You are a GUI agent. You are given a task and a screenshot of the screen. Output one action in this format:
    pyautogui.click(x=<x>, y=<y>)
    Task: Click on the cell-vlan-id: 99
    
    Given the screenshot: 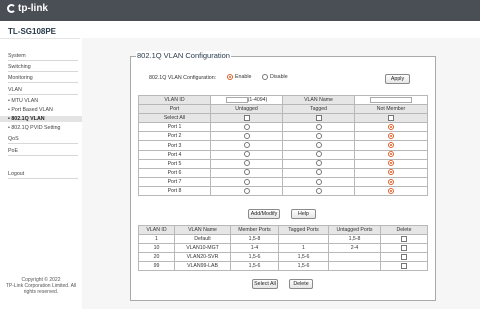 What is the action you would take?
    pyautogui.click(x=156, y=266)
    